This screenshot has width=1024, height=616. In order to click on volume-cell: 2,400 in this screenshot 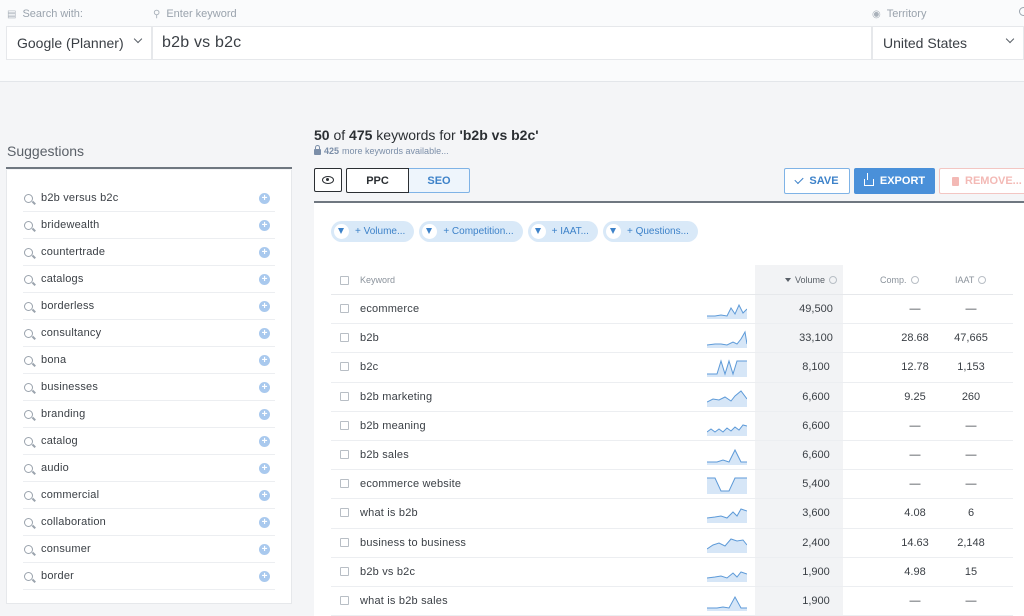, I will do `click(816, 542)`.